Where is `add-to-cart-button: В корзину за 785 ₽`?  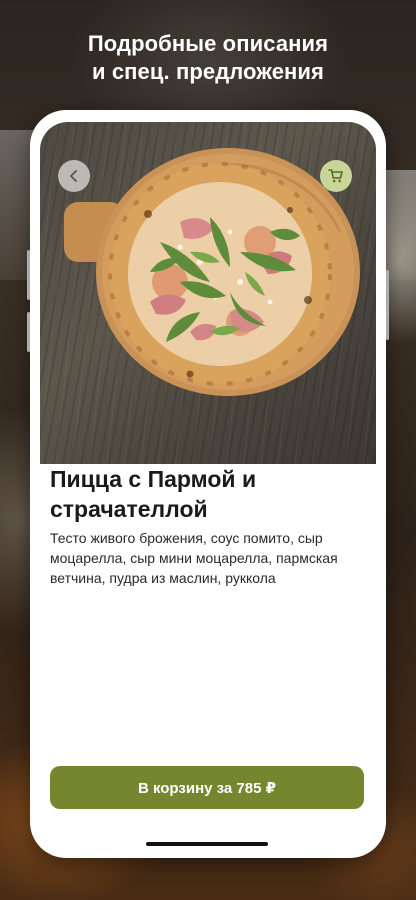
add-to-cart-button: В корзину за 785 ₽ is located at coordinates (207, 787).